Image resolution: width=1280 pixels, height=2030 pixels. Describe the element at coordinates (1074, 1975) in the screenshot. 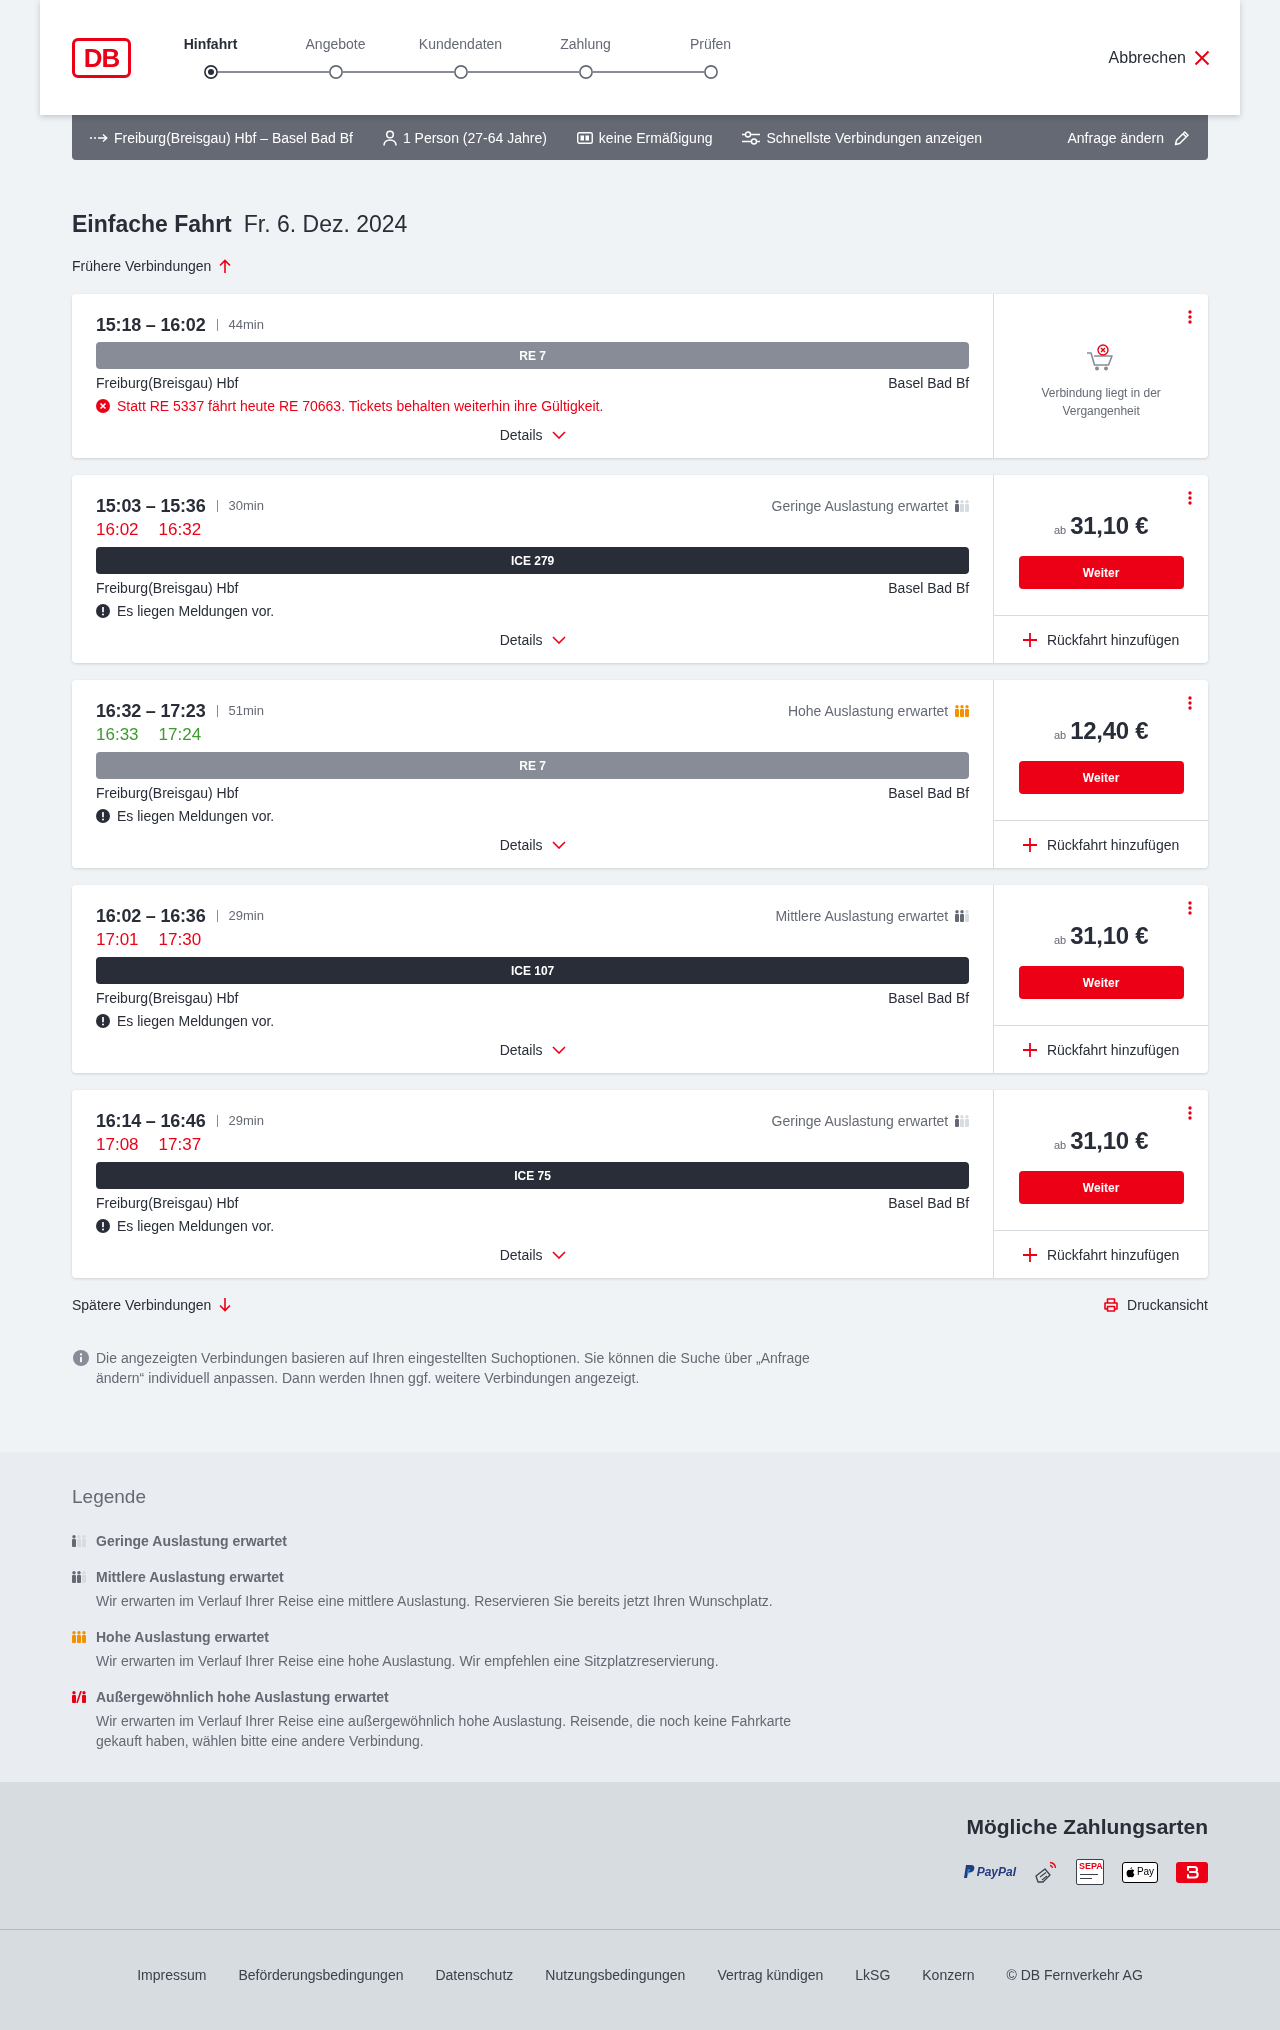

I see `footer-link: © DB Fernverkehr AG` at that location.